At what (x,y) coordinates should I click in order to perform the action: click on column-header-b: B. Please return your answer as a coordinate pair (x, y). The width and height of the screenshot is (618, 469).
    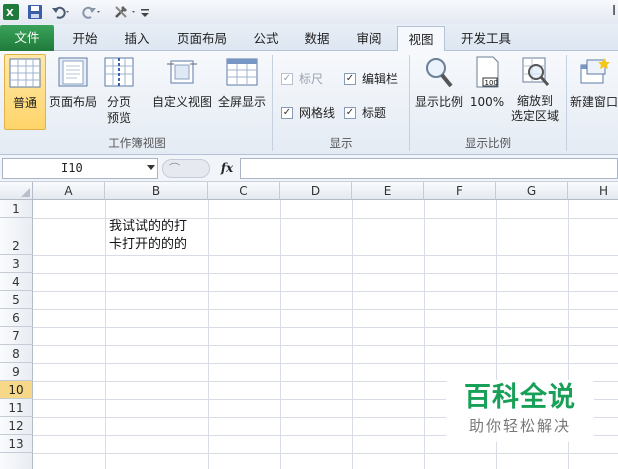
    Looking at the image, I should click on (156, 191).